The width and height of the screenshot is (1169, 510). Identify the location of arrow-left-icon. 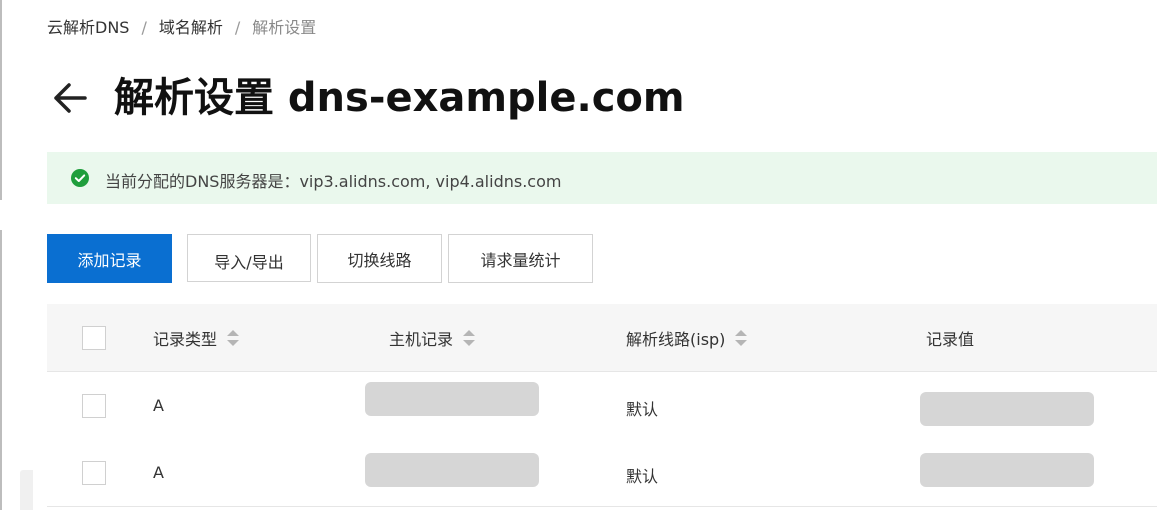
(70, 98).